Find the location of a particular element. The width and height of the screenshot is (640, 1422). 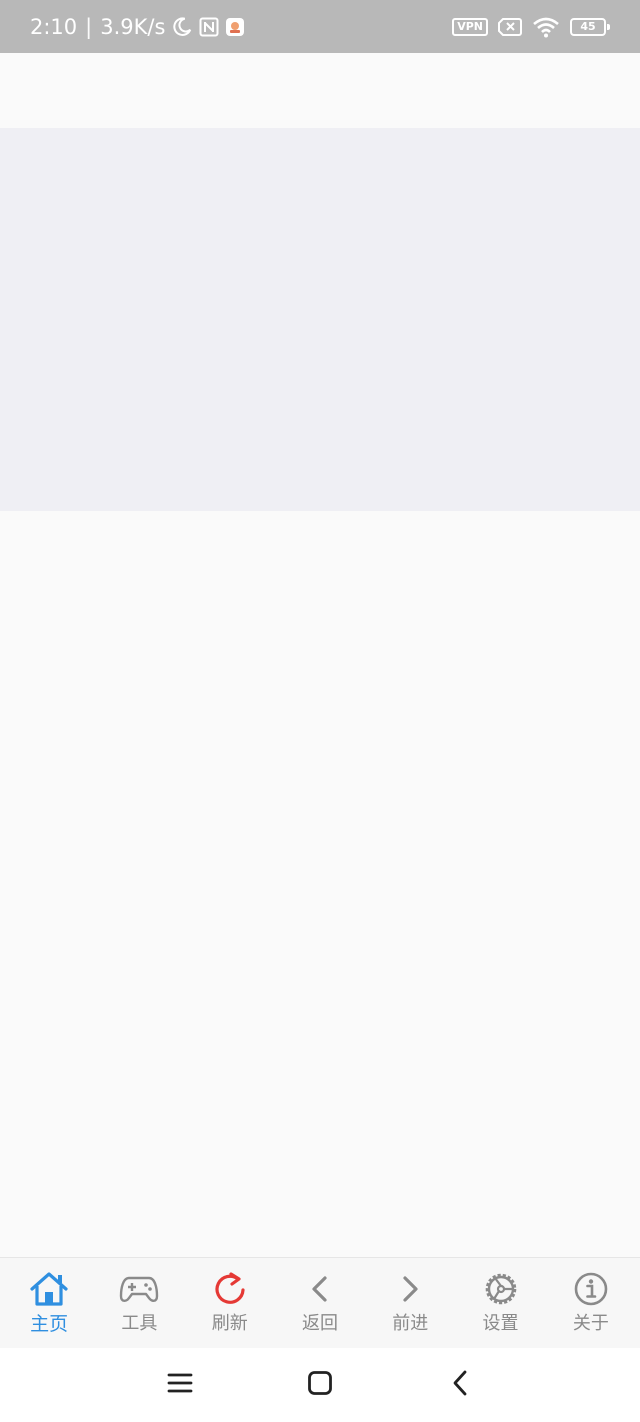

toolbar-tools-button: 工具 is located at coordinates (139, 1302).